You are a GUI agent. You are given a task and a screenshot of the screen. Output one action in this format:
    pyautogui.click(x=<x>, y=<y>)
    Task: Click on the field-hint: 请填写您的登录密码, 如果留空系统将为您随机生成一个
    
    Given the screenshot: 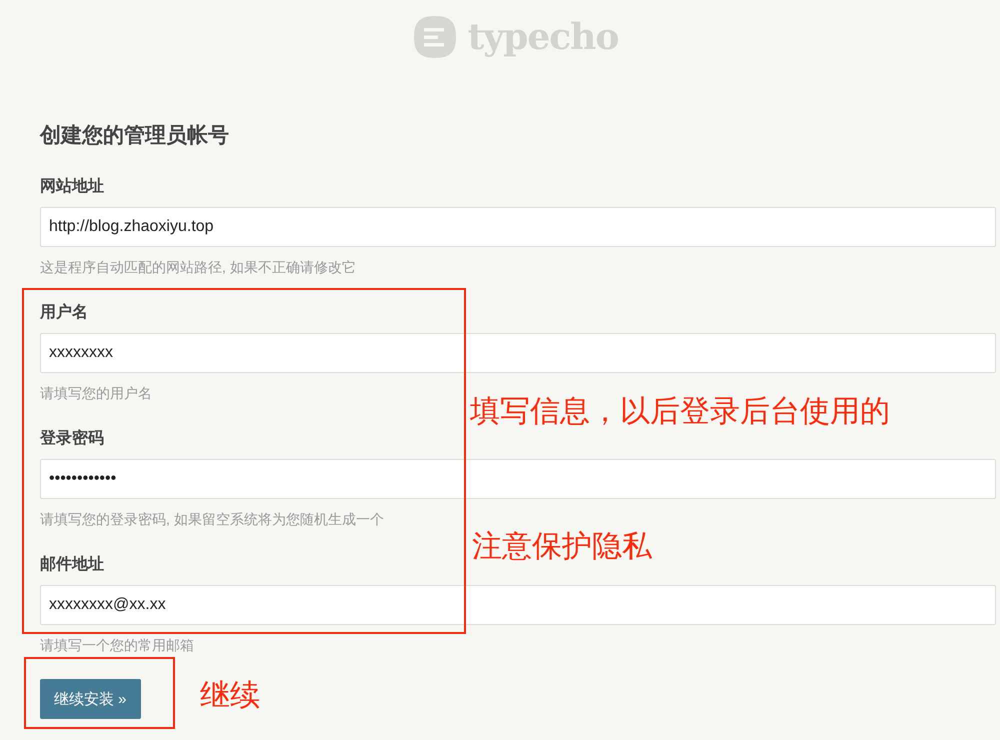 What is the action you would take?
    pyautogui.click(x=212, y=519)
    